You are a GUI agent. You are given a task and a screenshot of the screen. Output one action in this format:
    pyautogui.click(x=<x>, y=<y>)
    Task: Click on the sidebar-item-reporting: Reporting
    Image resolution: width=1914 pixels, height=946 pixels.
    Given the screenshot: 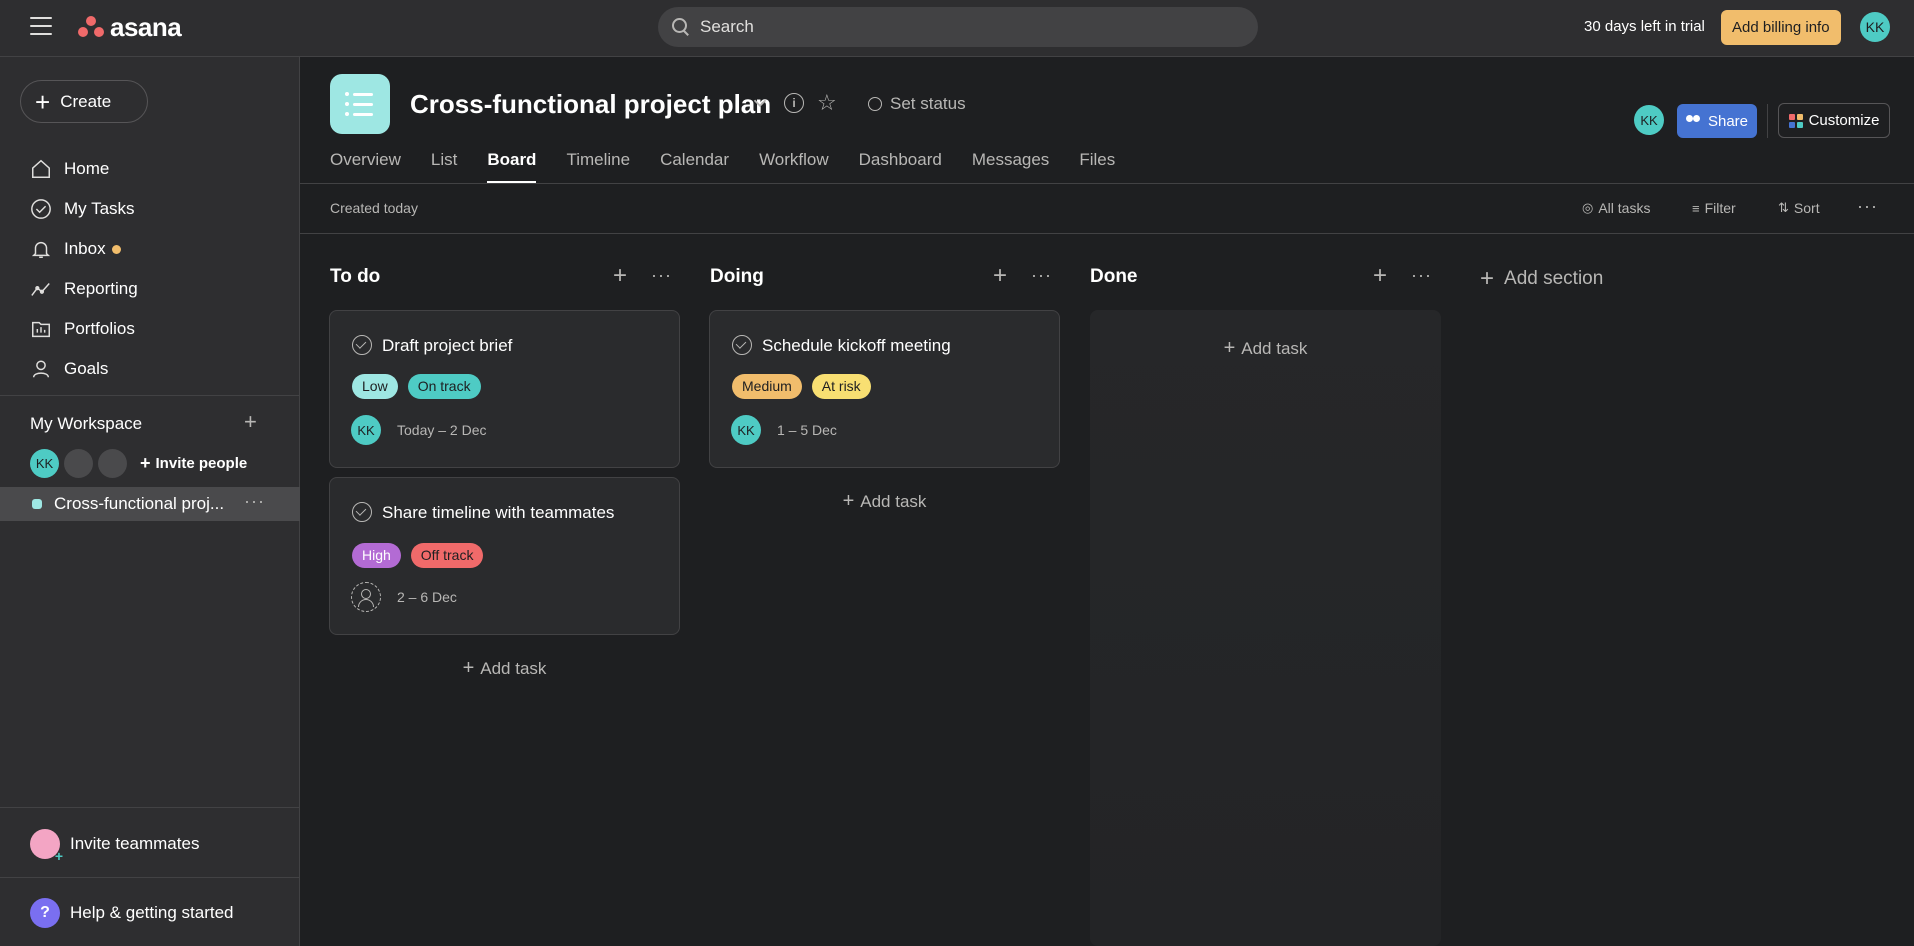 What is the action you would take?
    pyautogui.click(x=84, y=289)
    